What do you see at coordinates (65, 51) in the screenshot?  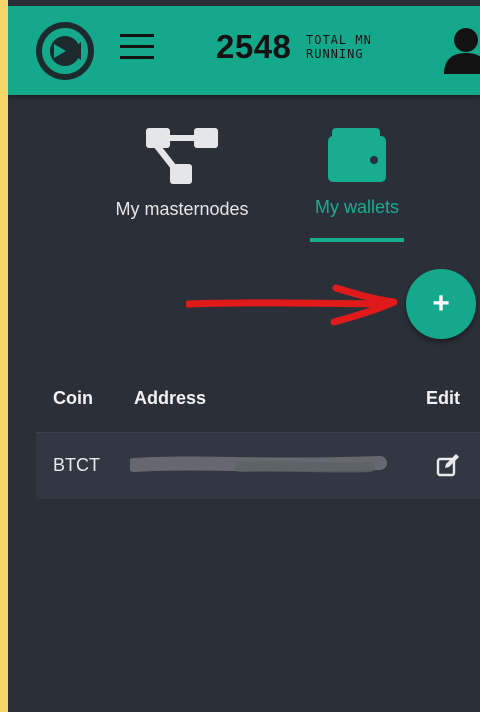 I see `app-logo-icon` at bounding box center [65, 51].